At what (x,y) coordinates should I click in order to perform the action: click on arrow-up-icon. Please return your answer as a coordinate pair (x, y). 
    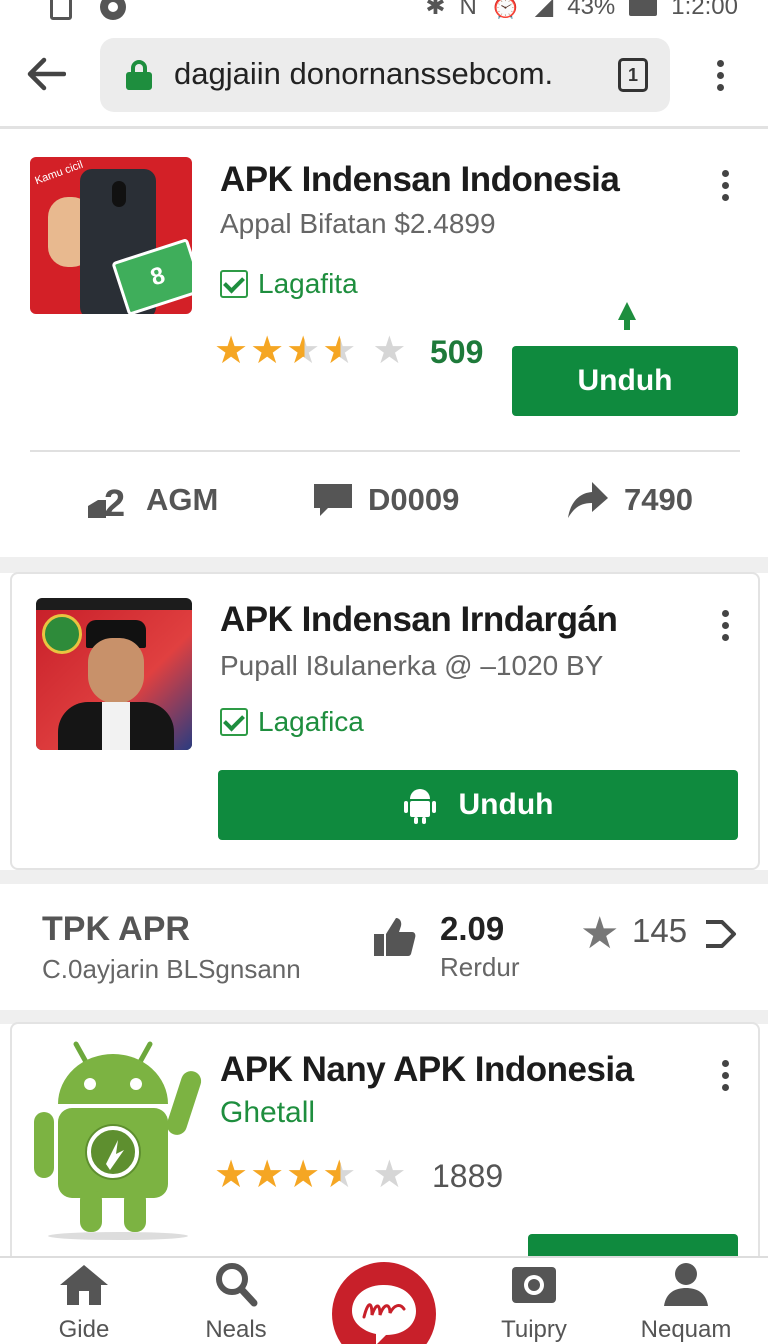
    Looking at the image, I should click on (627, 316).